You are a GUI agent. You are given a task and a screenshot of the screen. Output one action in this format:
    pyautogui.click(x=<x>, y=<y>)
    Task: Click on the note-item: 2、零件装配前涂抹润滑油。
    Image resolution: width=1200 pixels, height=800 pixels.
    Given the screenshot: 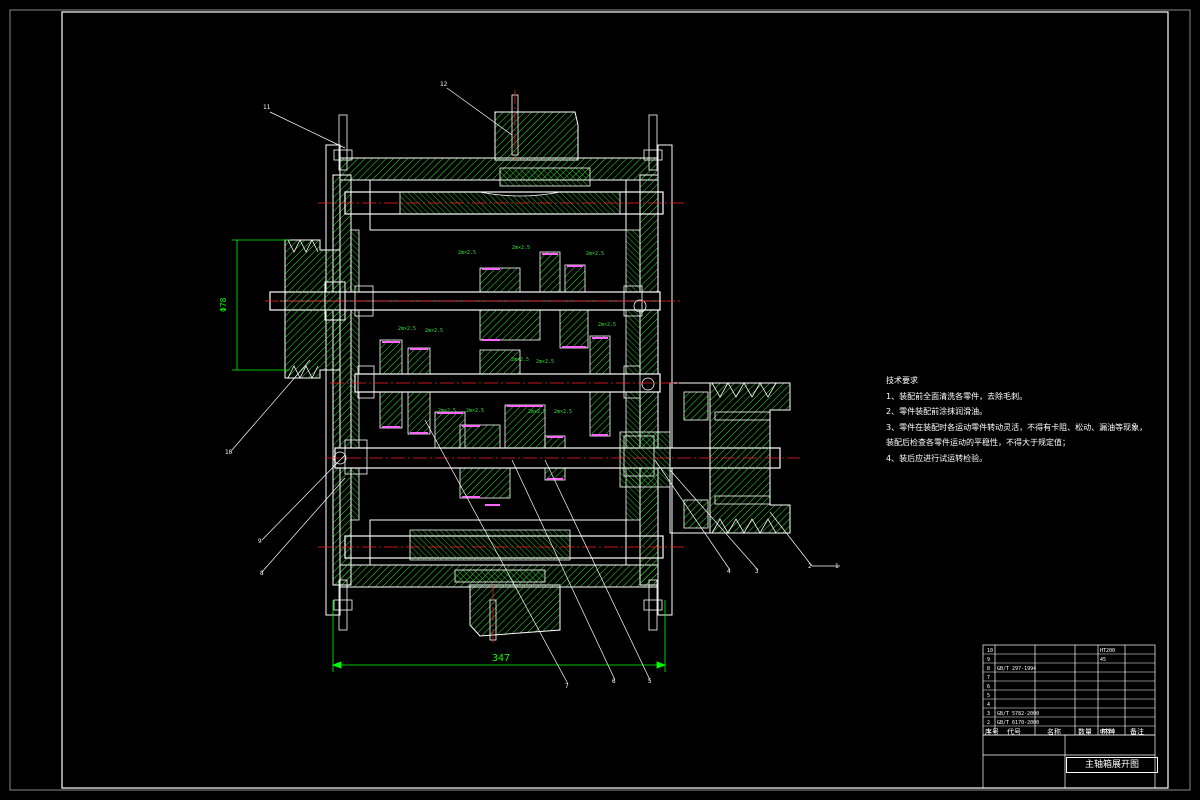 What is the action you would take?
    pyautogui.click(x=937, y=411)
    